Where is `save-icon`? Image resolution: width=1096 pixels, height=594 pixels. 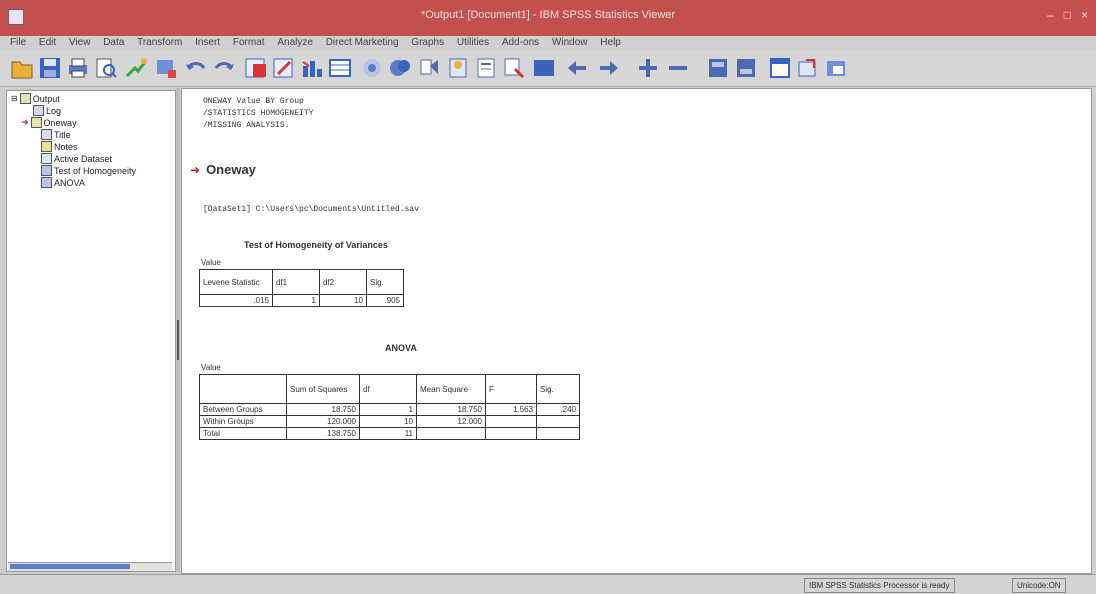 save-icon is located at coordinates (50, 68).